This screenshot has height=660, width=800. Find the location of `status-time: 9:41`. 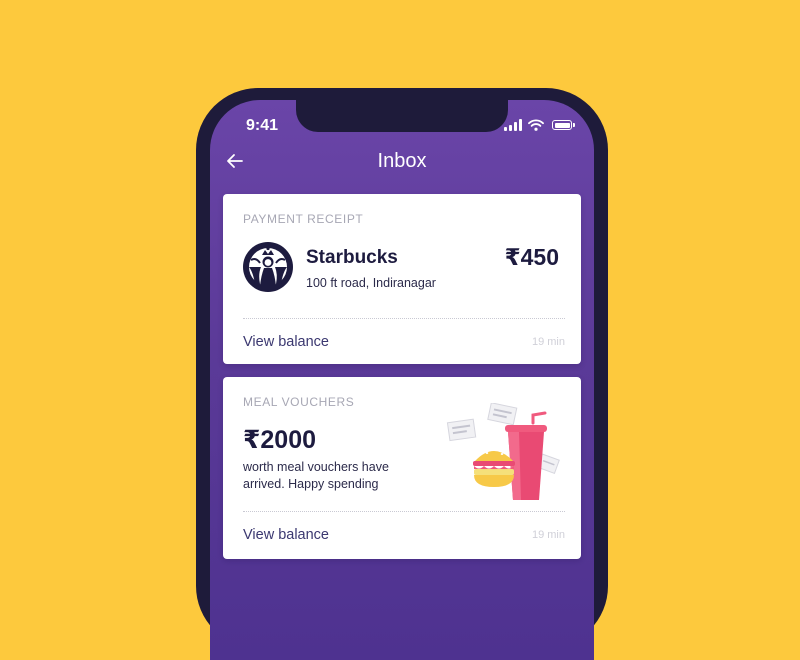

status-time: 9:41 is located at coordinates (262, 125).